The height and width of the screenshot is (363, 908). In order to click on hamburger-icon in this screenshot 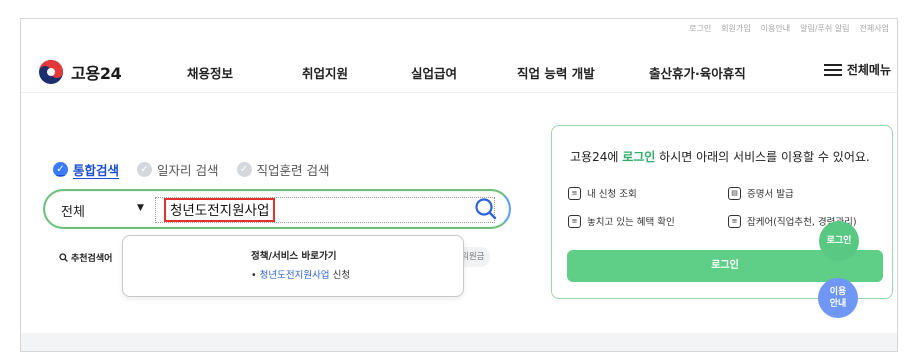, I will do `click(832, 69)`.